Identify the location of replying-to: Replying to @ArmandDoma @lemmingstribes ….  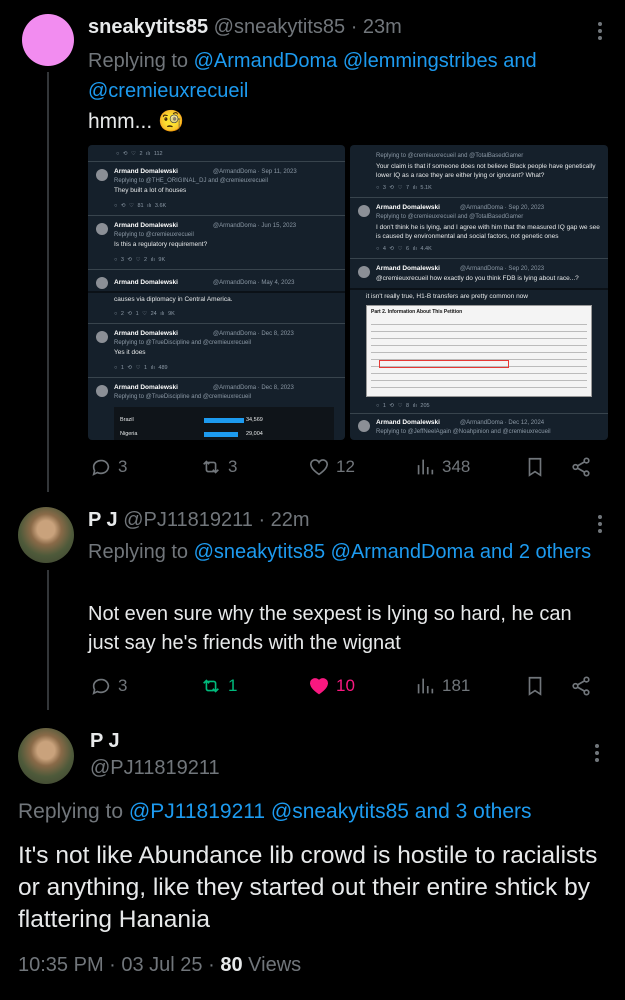
(348, 76).